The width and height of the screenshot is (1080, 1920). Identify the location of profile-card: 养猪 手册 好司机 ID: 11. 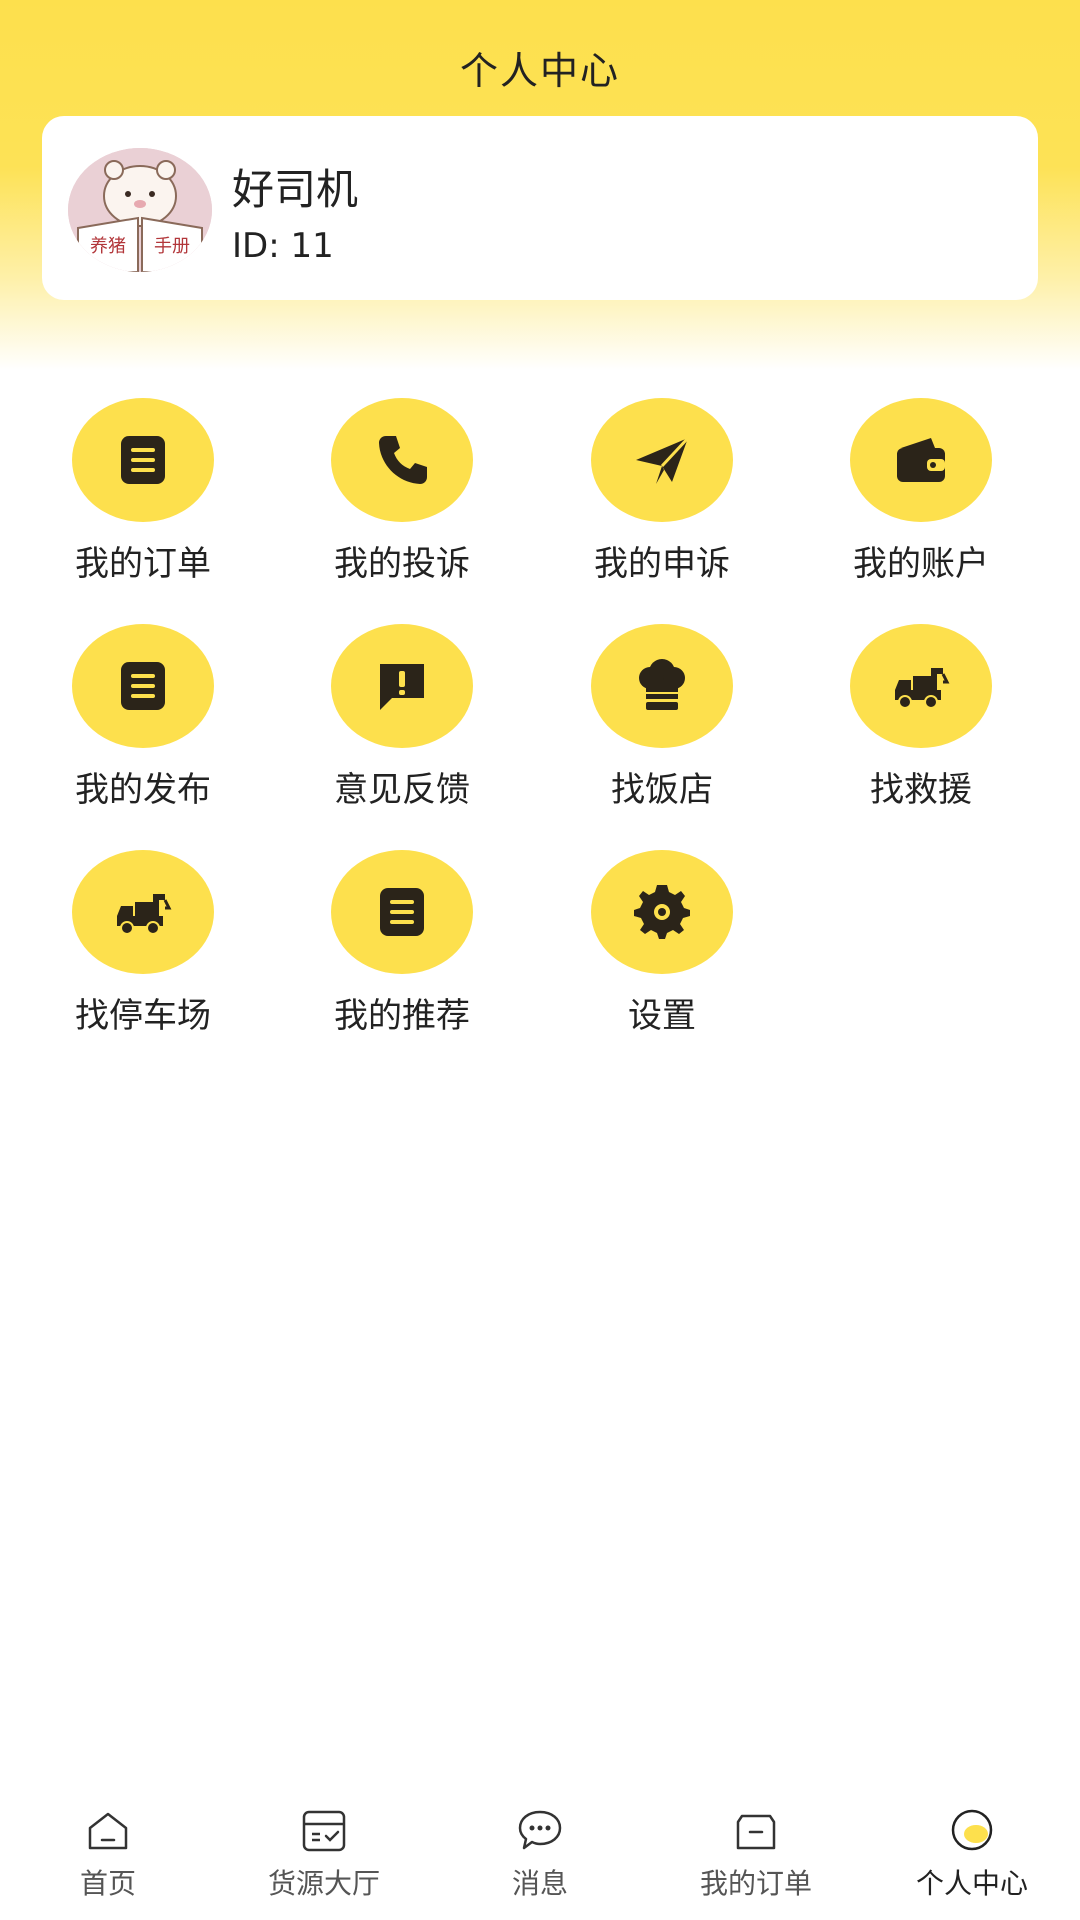
(540, 208).